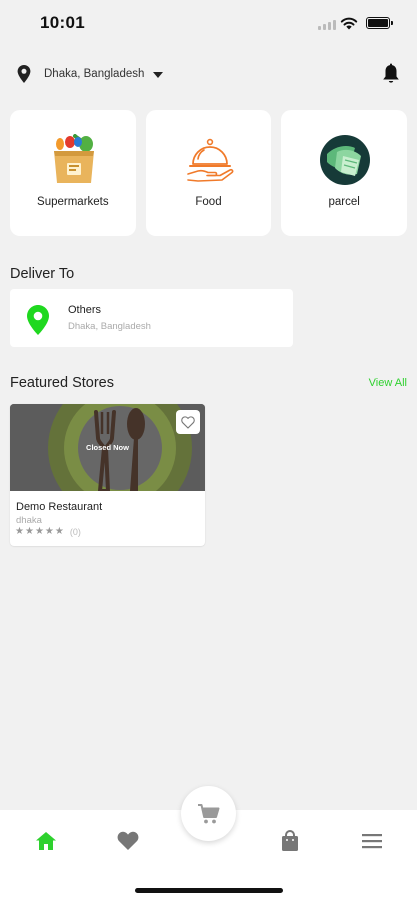  I want to click on store-status: Closed Now, so click(107, 447).